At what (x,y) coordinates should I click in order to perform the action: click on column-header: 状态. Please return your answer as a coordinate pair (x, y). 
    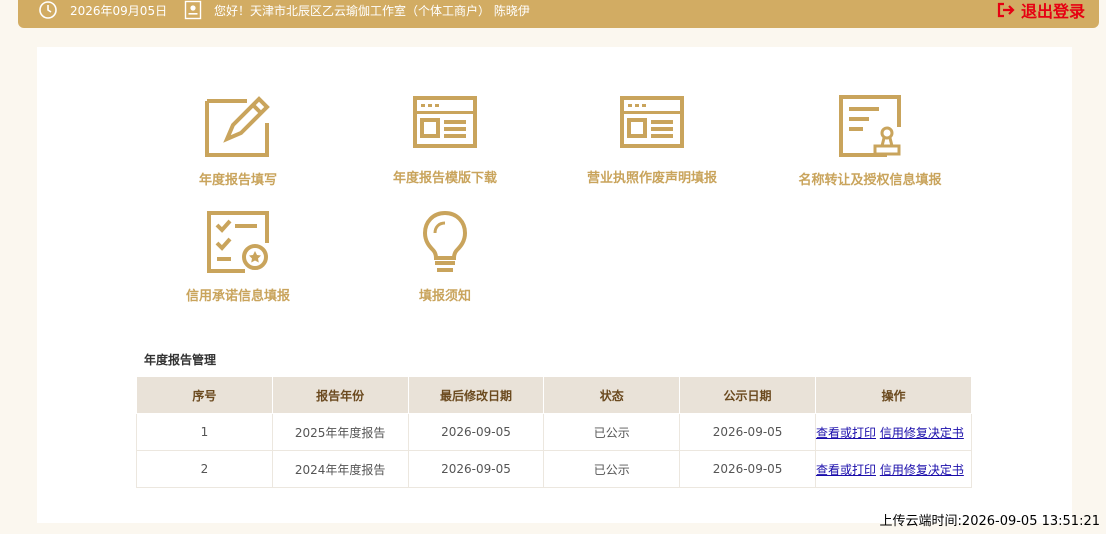
    Looking at the image, I should click on (612, 395).